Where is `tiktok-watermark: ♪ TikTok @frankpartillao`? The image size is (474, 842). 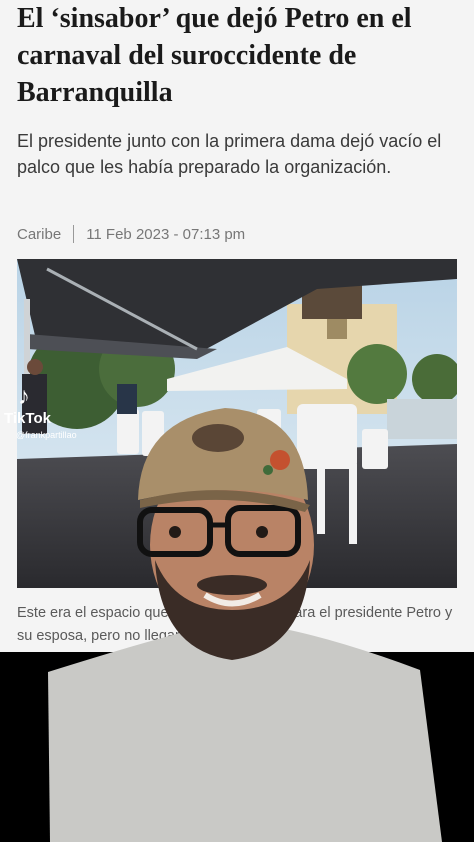 tiktok-watermark: ♪ TikTok @frankpartillao is located at coordinates (40, 414).